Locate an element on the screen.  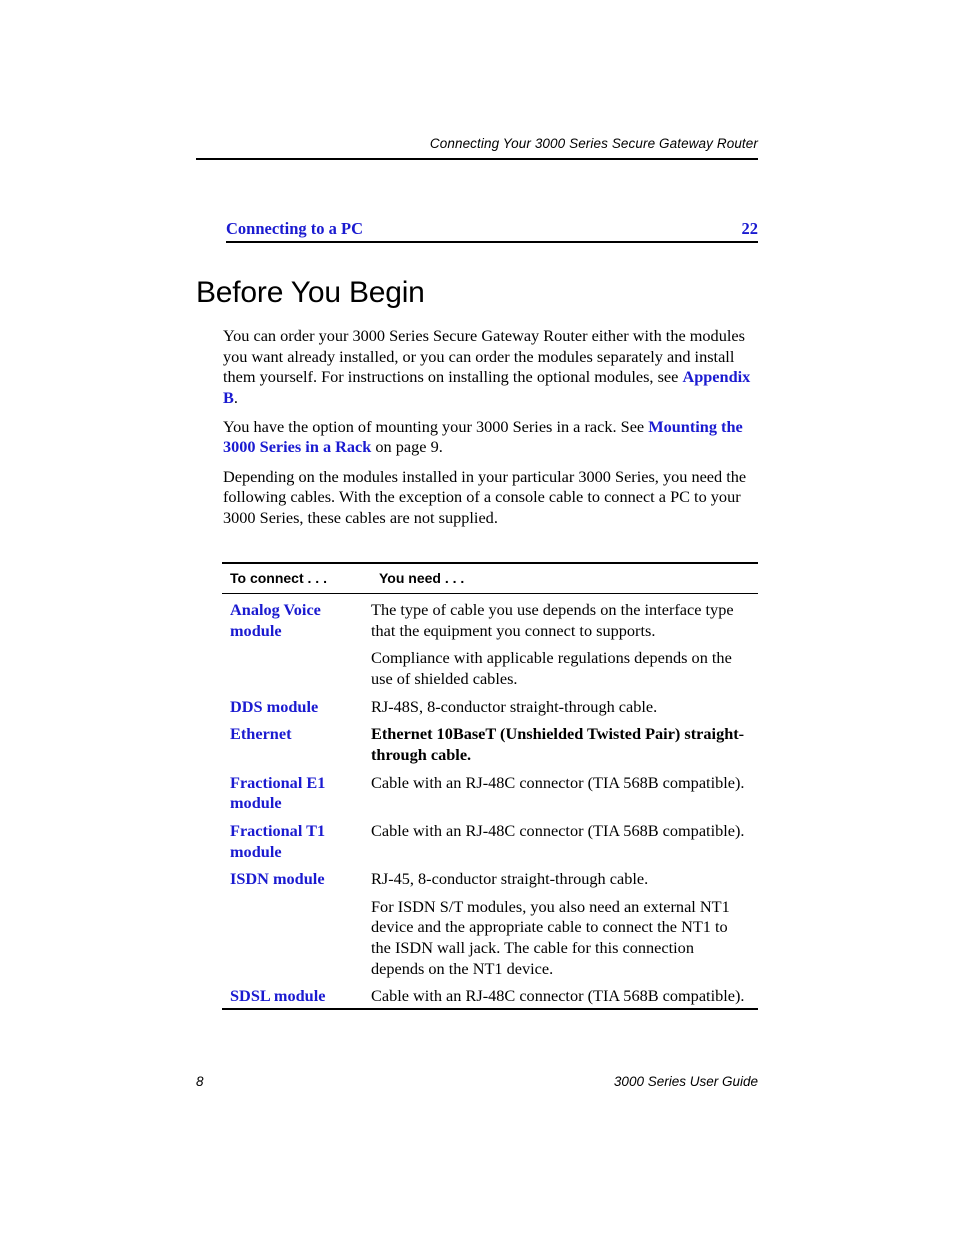
table-head: To connect . . . You need . . . is located at coordinates (490, 578).